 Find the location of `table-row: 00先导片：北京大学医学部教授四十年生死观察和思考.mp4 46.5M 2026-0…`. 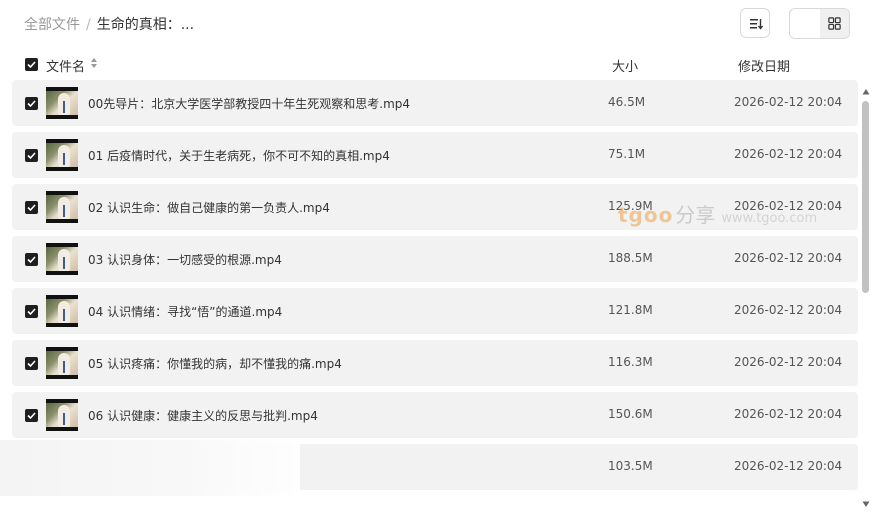

table-row: 00先导片：北京大学医学部教授四十年生死观察和思考.mp4 46.5M 2026-0… is located at coordinates (435, 103).